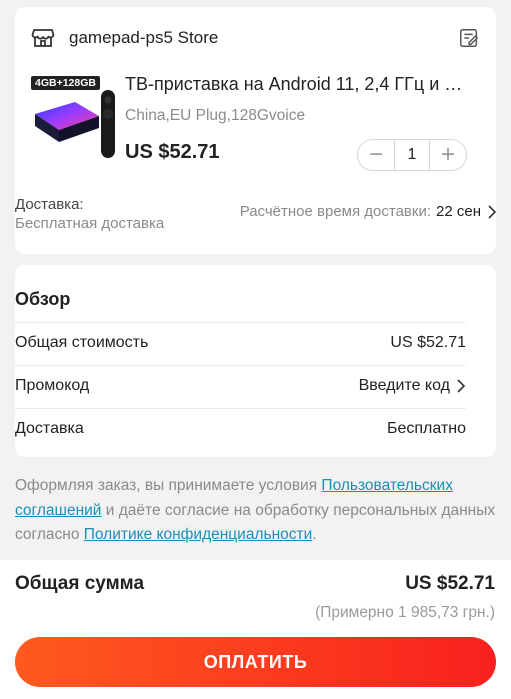  I want to click on tv-box-illustration, so click(75, 124).